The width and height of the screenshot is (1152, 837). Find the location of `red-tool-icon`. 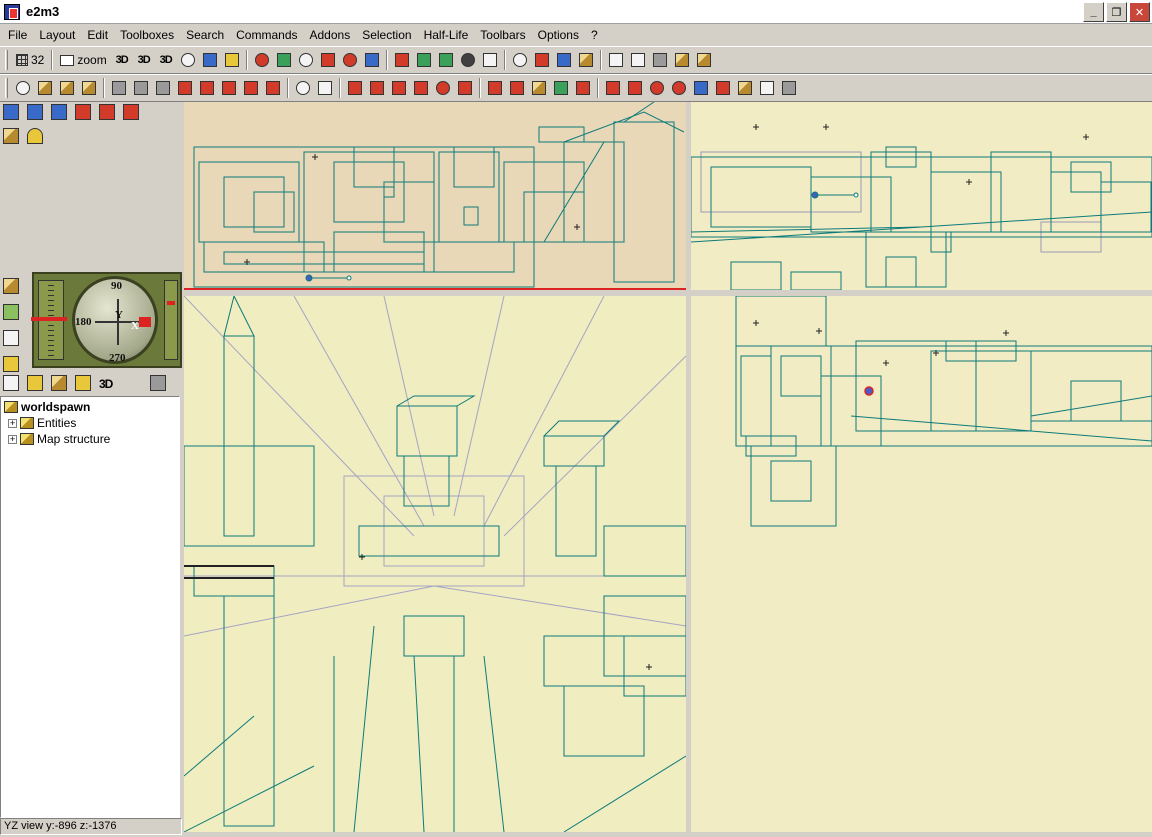

red-tool-icon is located at coordinates (262, 60).